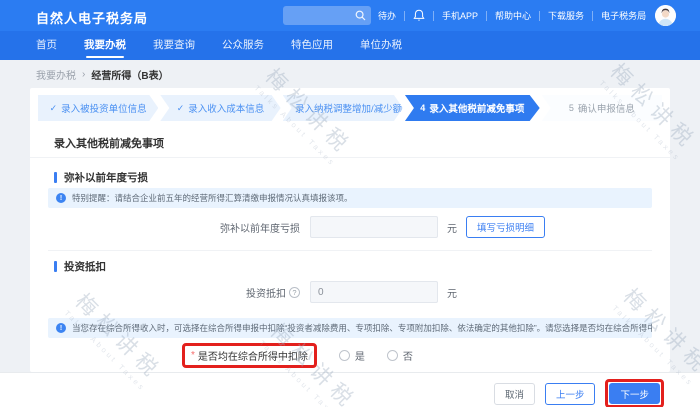  What do you see at coordinates (350, 45) in the screenshot?
I see `main-nav: 首页 我要办税 我要查询 公众服务 特色应用 单位办税` at bounding box center [350, 45].